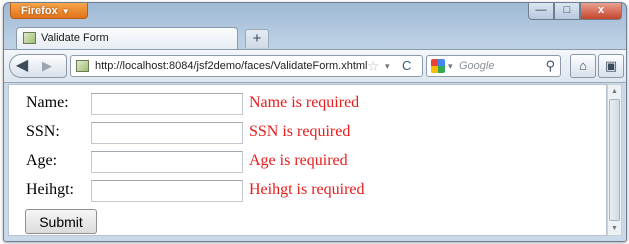 The height and width of the screenshot is (244, 629). What do you see at coordinates (257, 38) in the screenshot?
I see `new-tab-button: +` at bounding box center [257, 38].